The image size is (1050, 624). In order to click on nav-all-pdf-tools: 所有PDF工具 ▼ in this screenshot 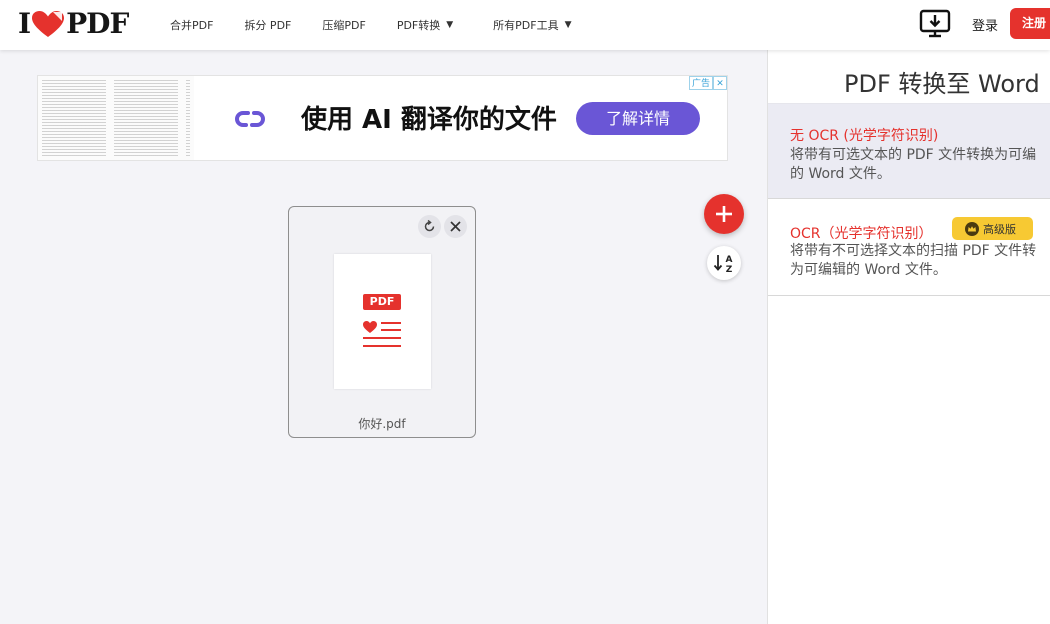, I will do `click(532, 25)`.